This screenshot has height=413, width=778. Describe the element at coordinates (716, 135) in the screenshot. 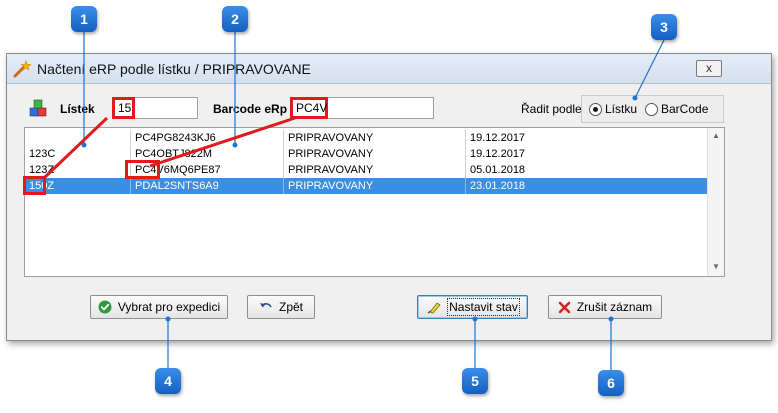

I see `scroll-up-icon: ▲` at that location.